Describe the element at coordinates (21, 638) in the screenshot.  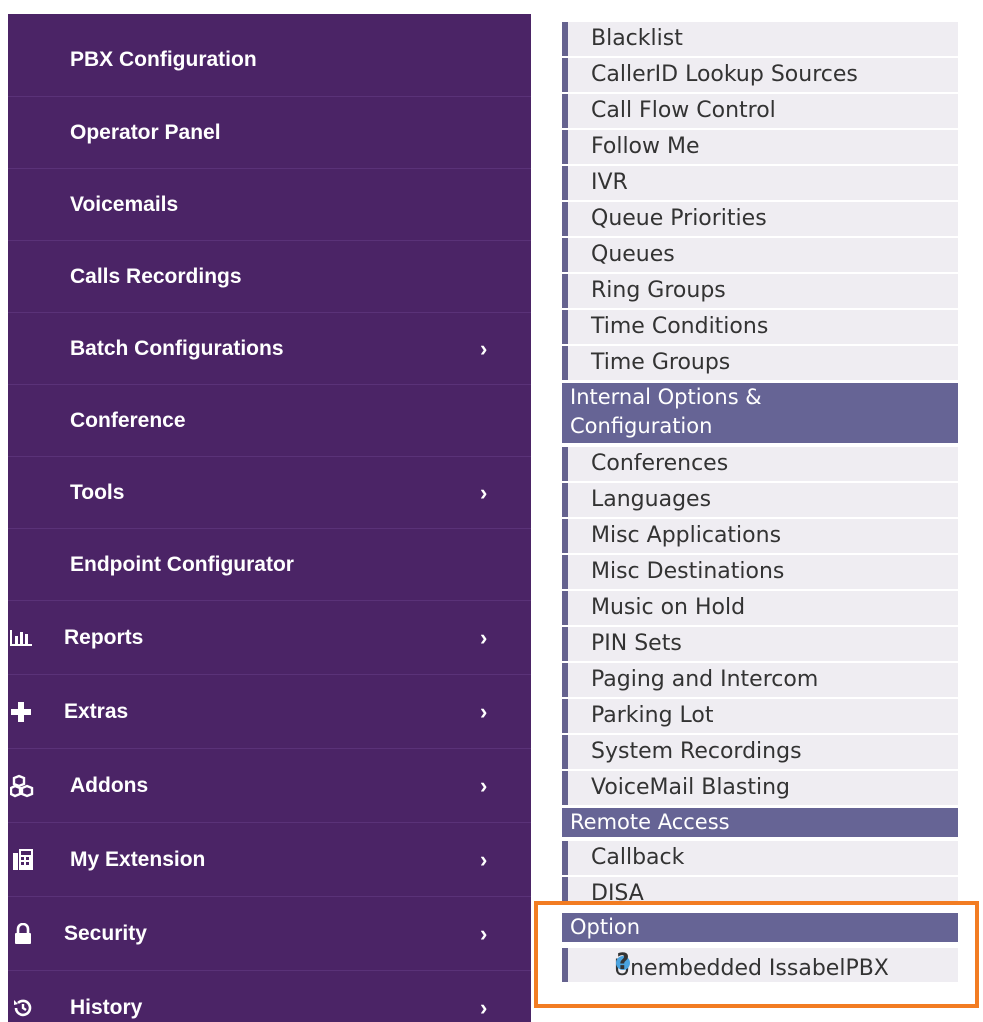
I see `bar-chart-icon` at that location.